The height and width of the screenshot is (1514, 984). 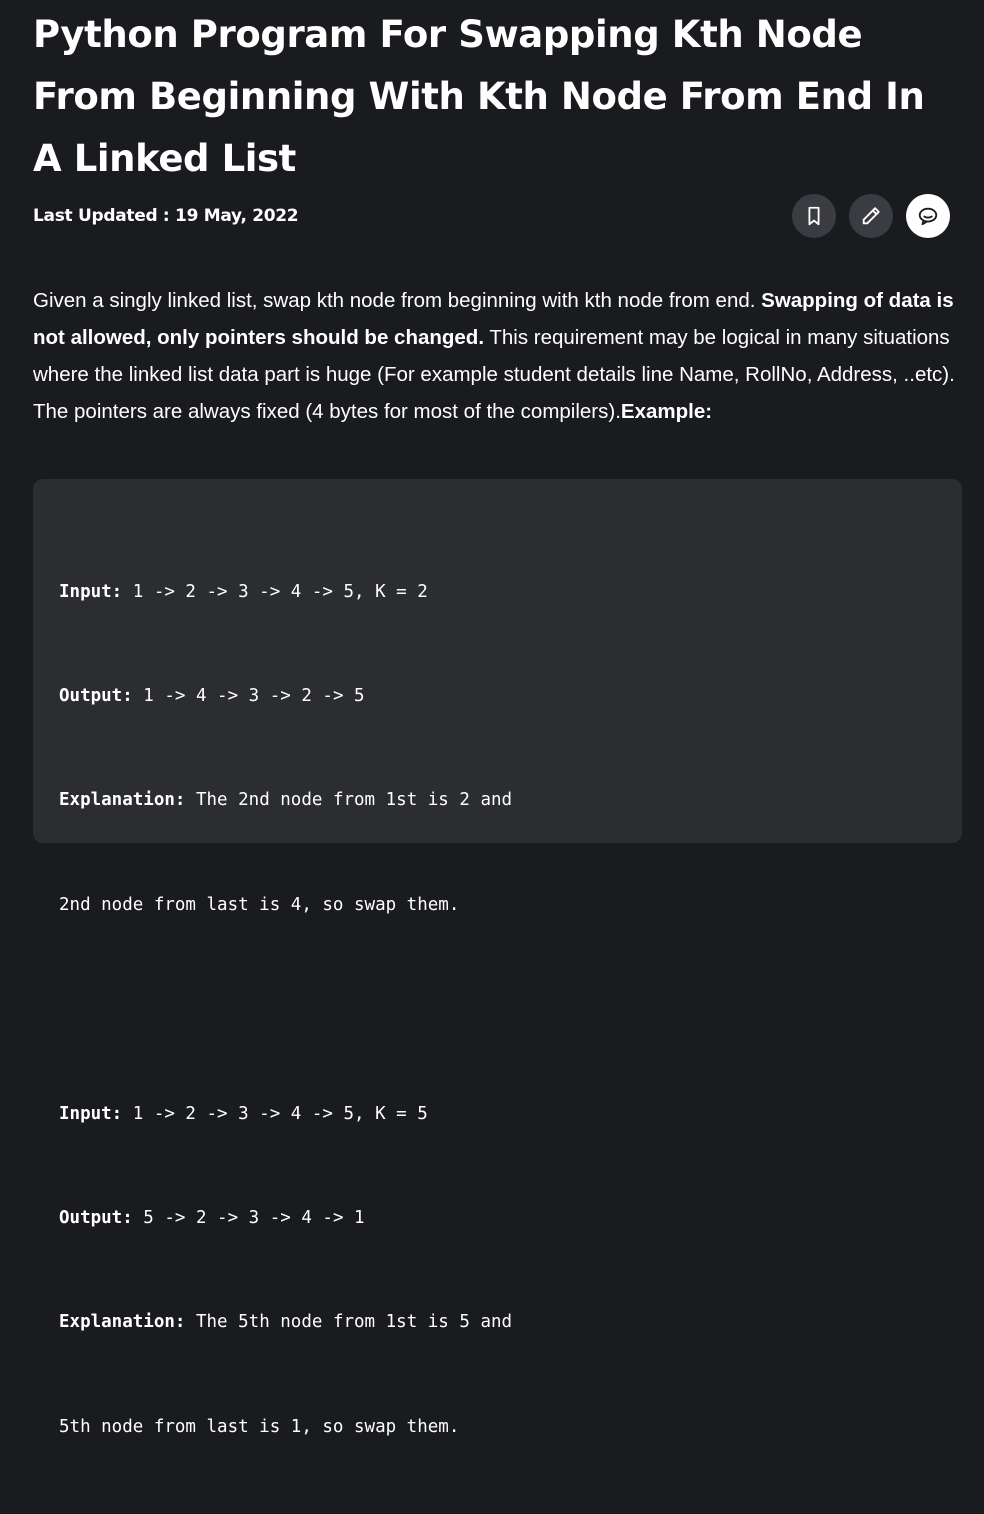 What do you see at coordinates (275, 1113) in the screenshot?
I see `code-text: 1 -> 2 -> 3 -> 4 -> 5, K = 5` at bounding box center [275, 1113].